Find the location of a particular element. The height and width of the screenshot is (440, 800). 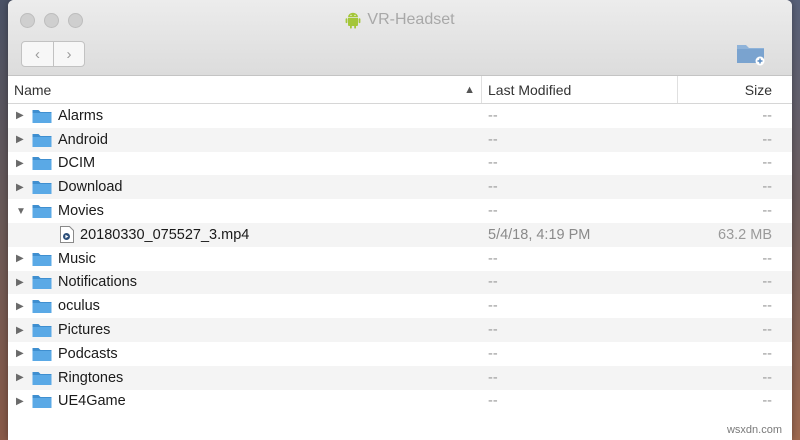

table-row: ▶ Alarms -- -- is located at coordinates (400, 116).